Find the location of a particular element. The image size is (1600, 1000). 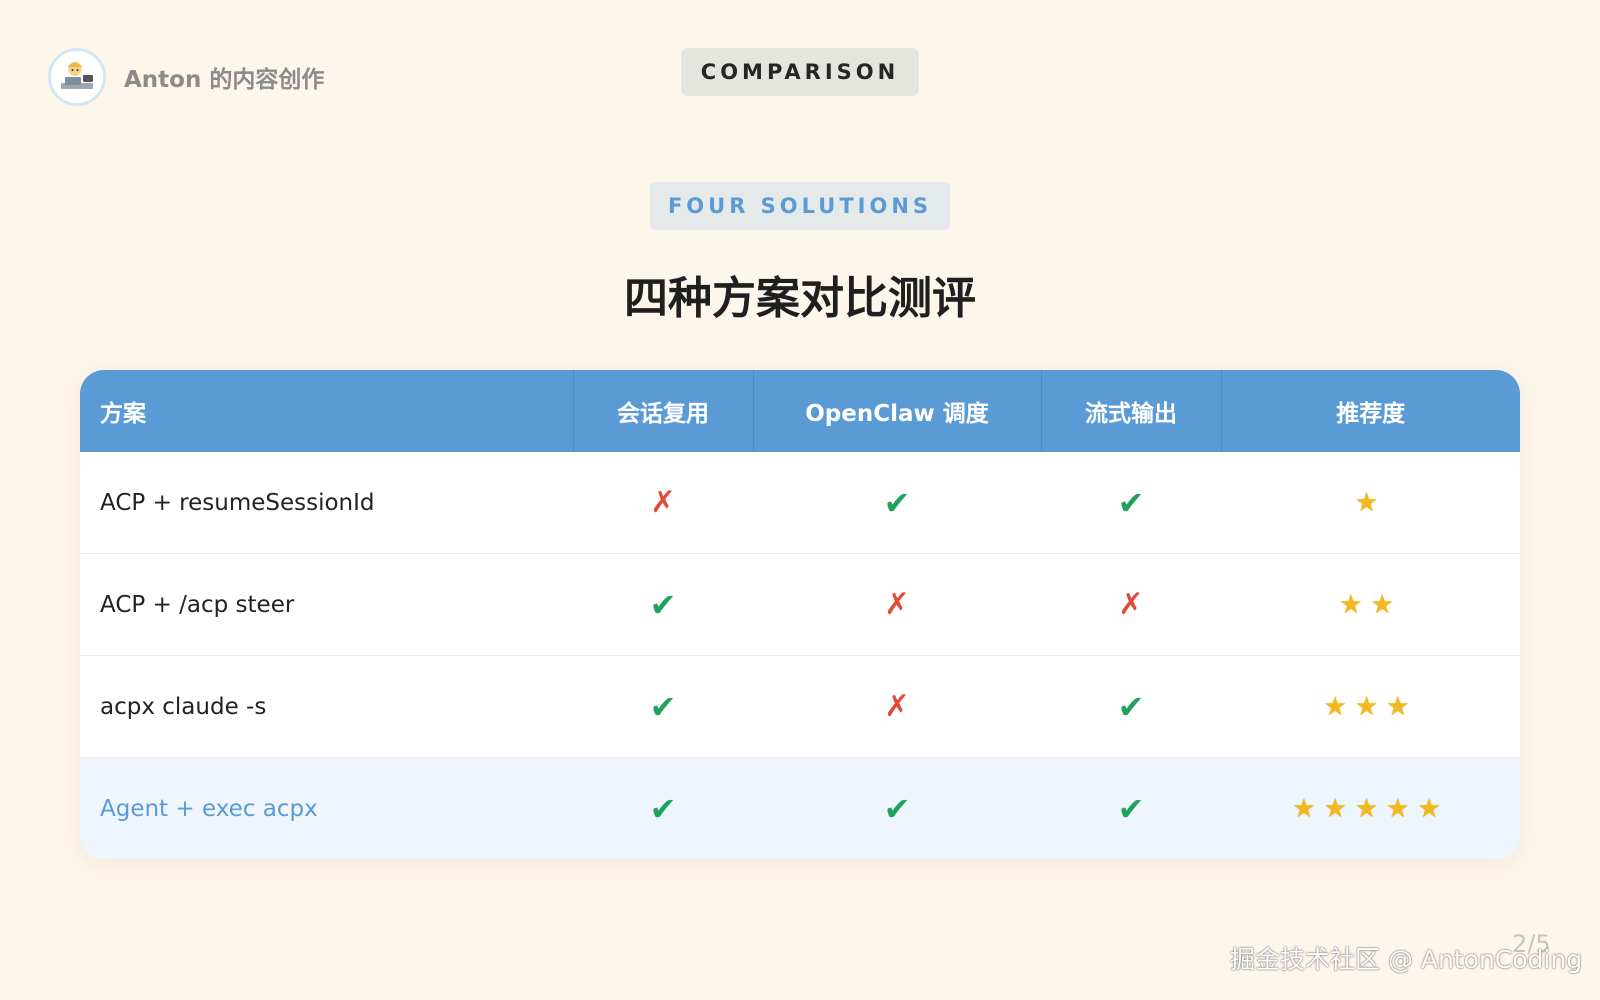

comparison-badge: COMPARISON is located at coordinates (800, 72).